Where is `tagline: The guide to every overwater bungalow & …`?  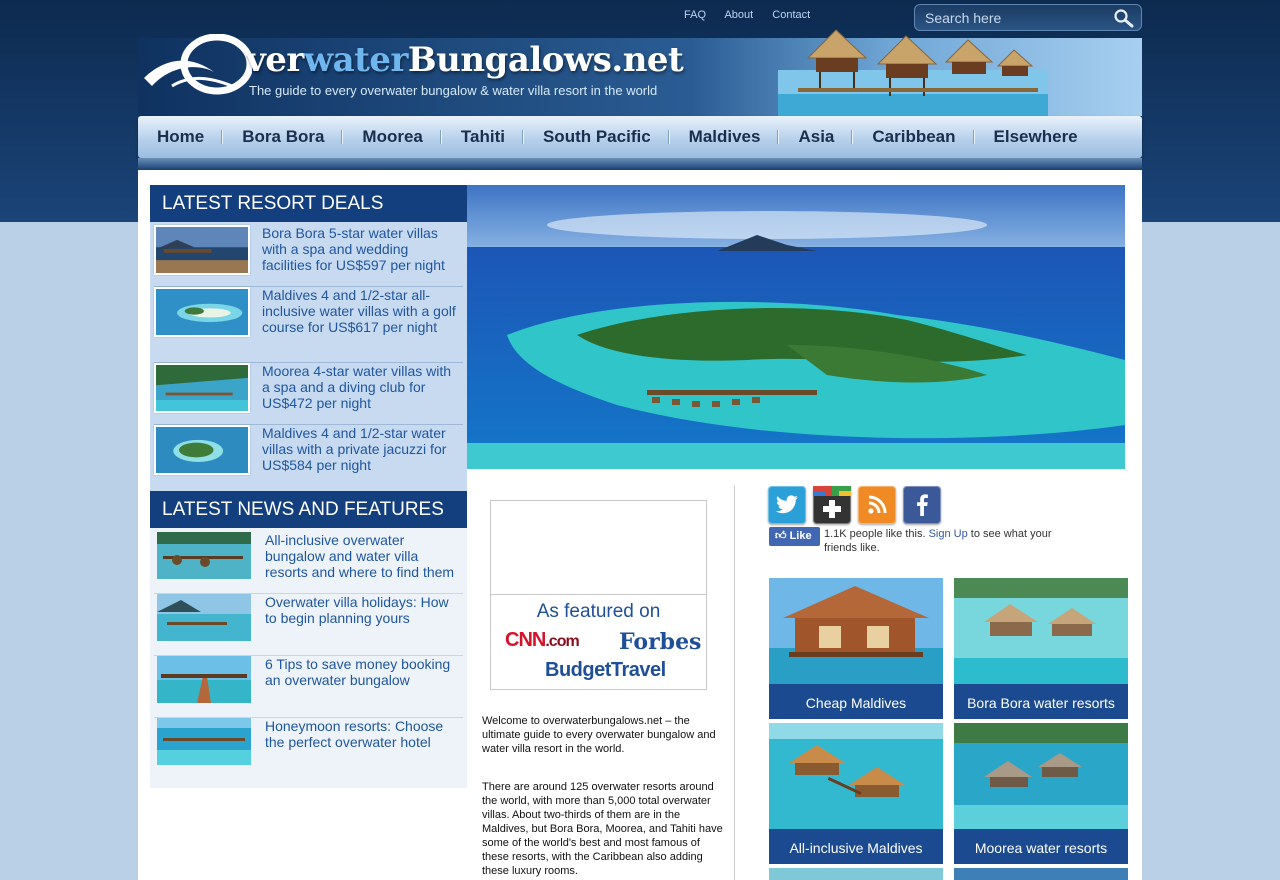 tagline: The guide to every overwater bungalow & … is located at coordinates (453, 90).